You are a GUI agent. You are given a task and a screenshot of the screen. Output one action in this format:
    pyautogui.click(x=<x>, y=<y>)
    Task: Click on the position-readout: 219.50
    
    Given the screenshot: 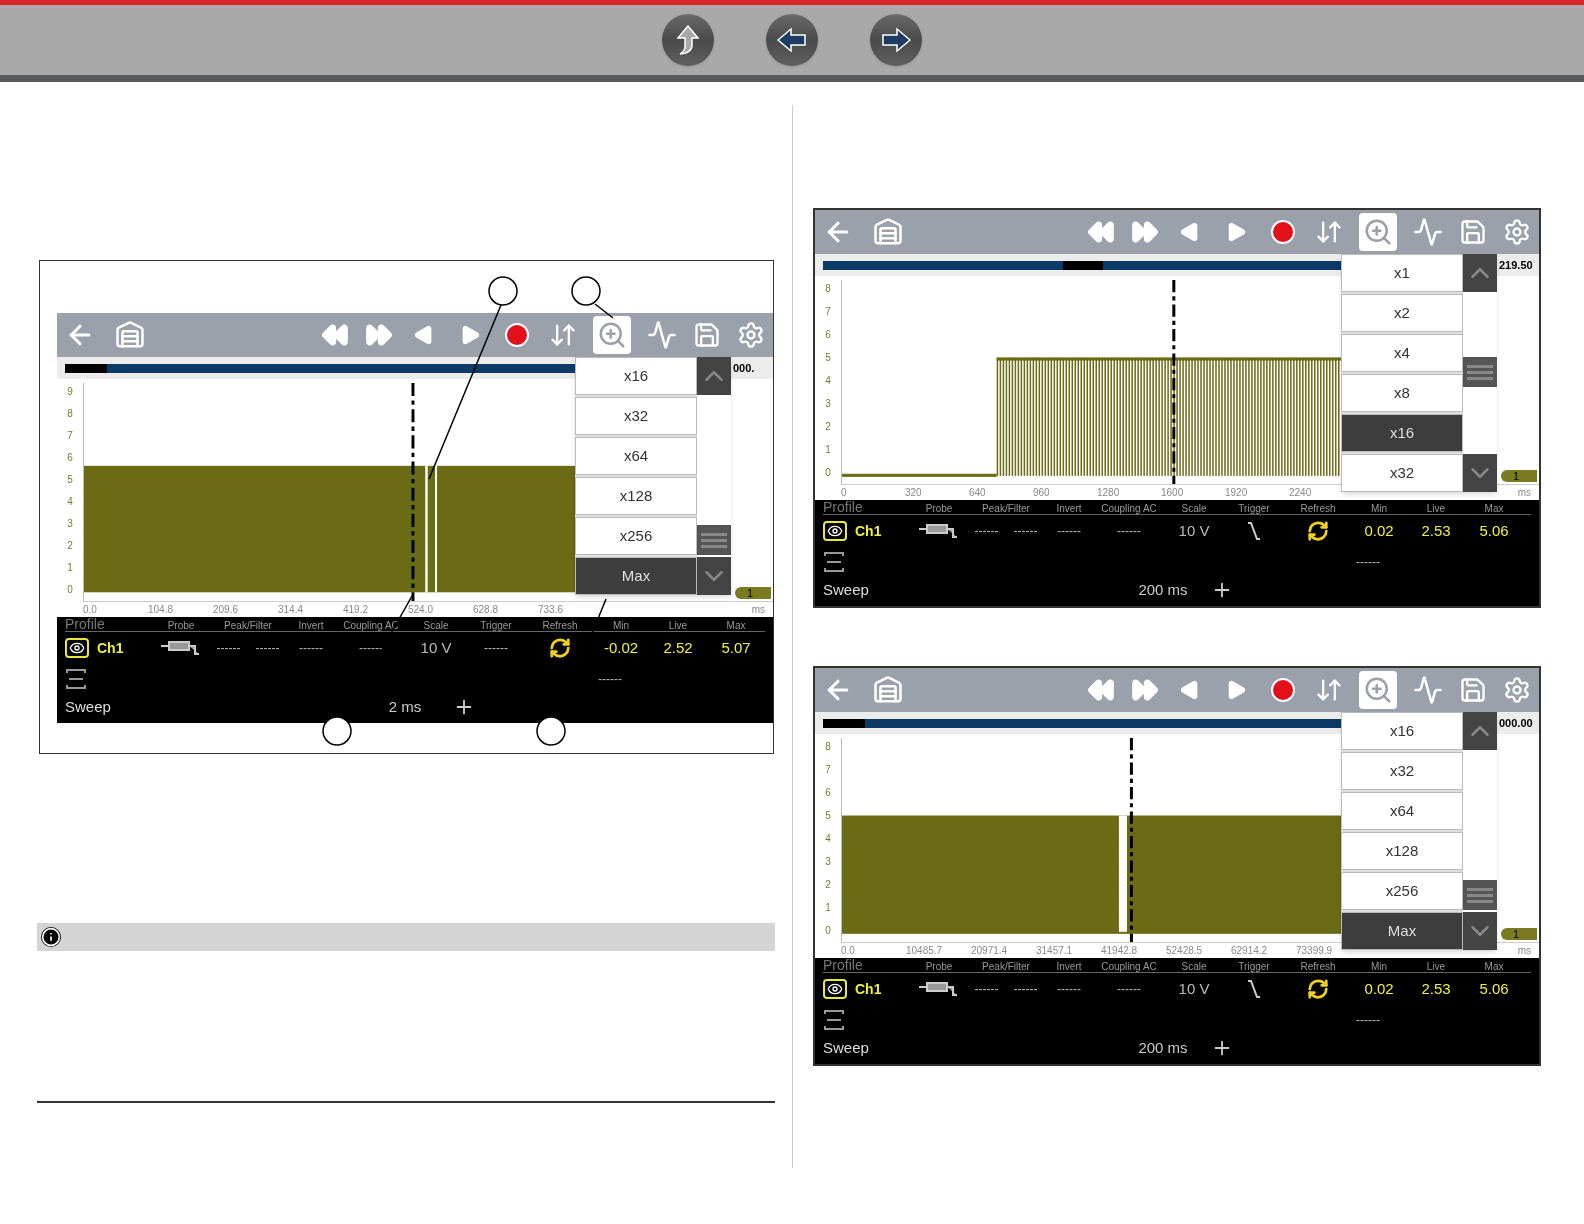 What is the action you would take?
    pyautogui.click(x=1516, y=265)
    